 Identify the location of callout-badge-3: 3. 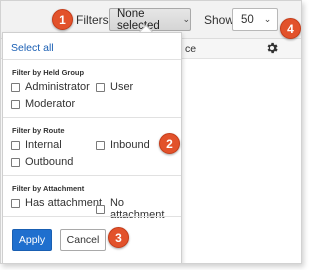
(118, 237).